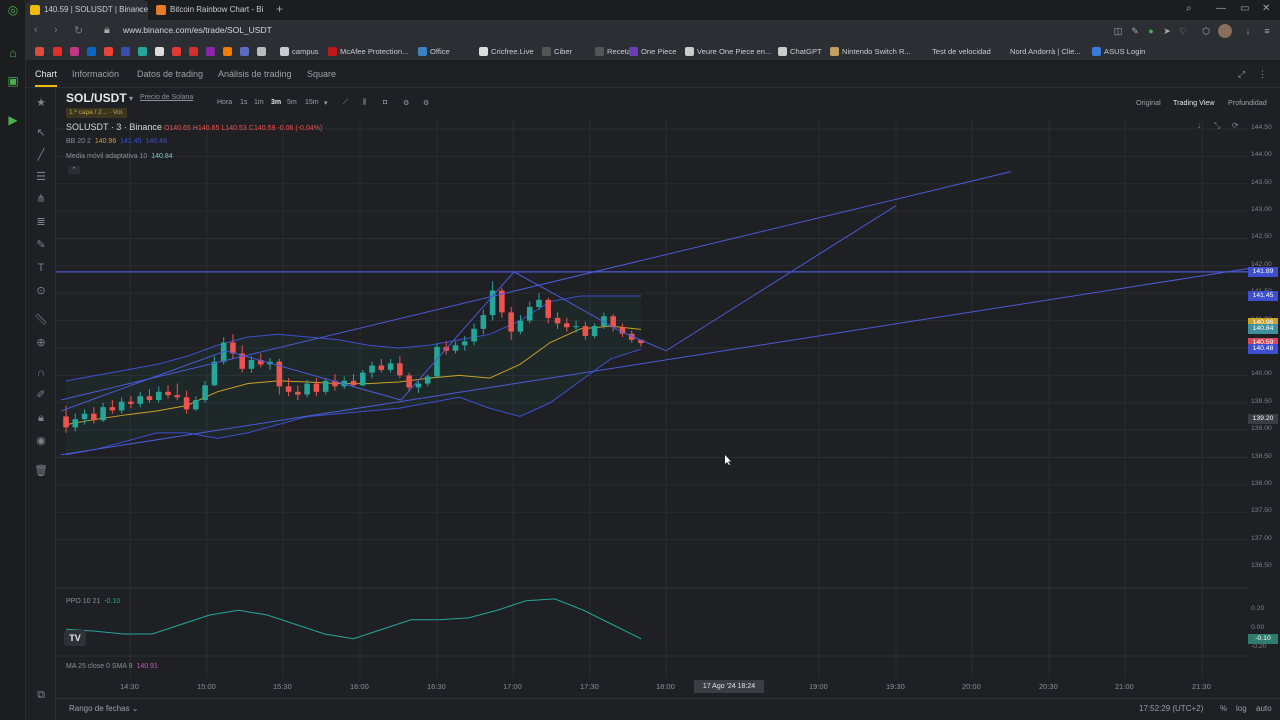  Describe the element at coordinates (41, 695) in the screenshot. I see `layers-icon: ⧉` at that location.